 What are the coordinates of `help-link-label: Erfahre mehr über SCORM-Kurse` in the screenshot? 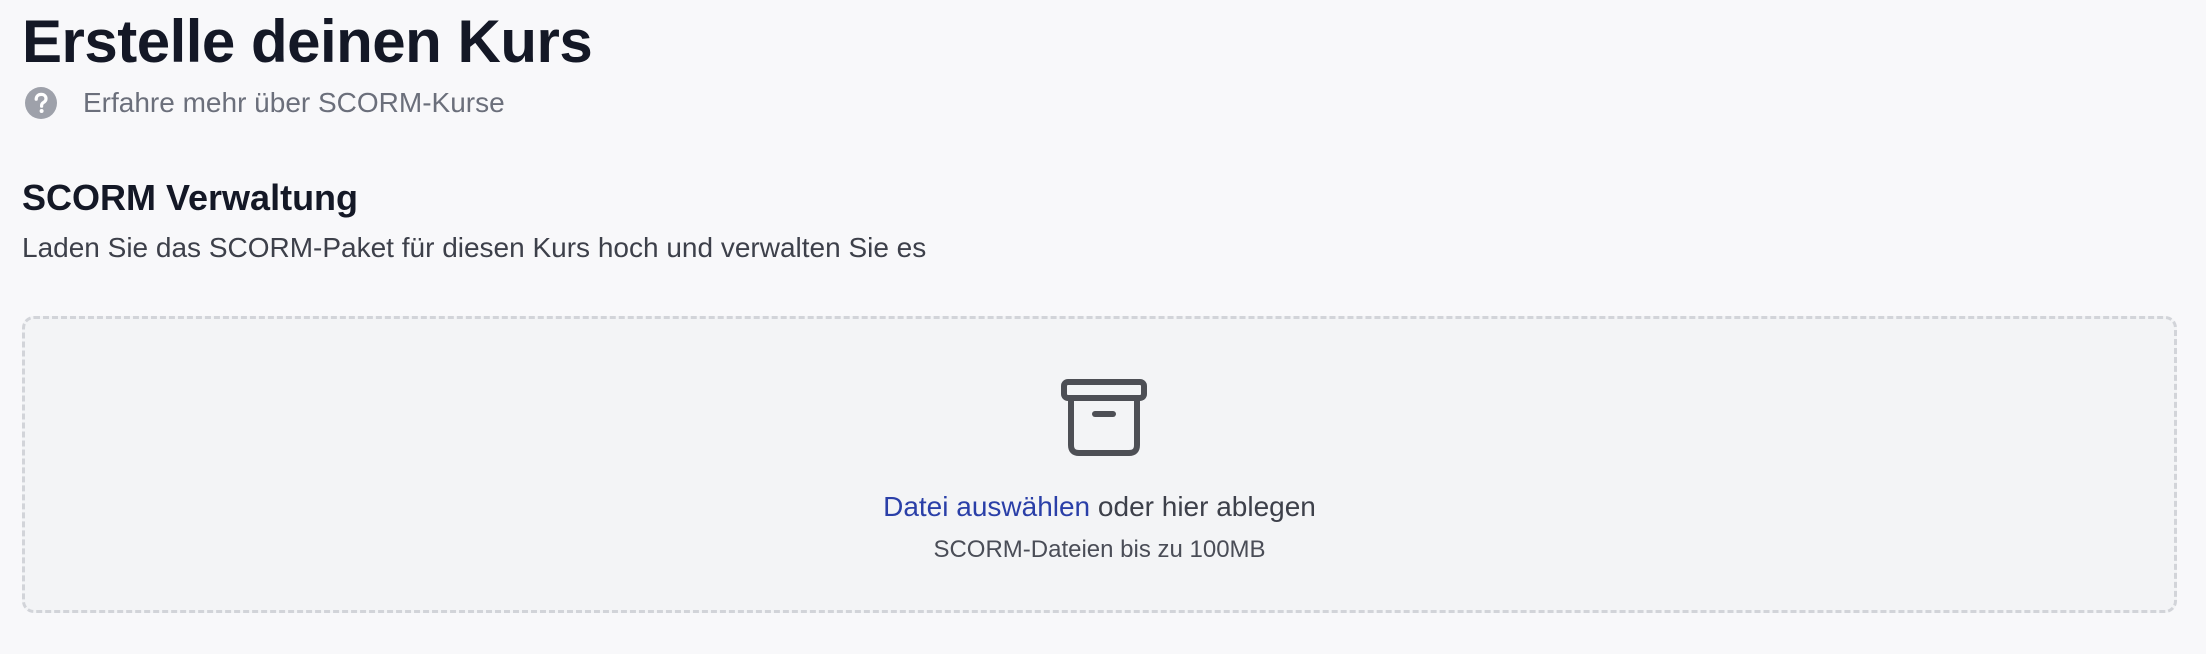 It's located at (294, 103).